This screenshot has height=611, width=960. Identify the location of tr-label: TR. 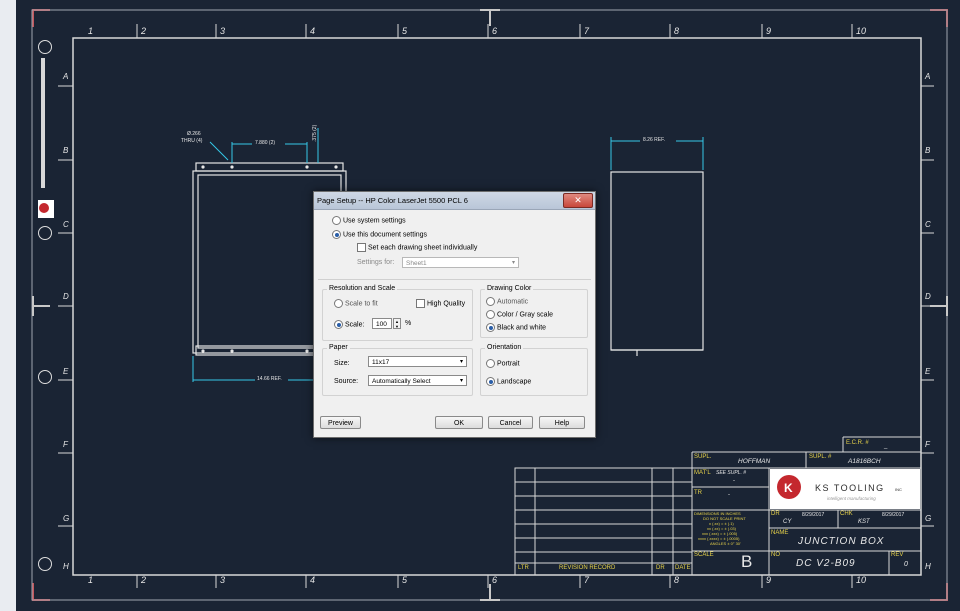
(698, 493).